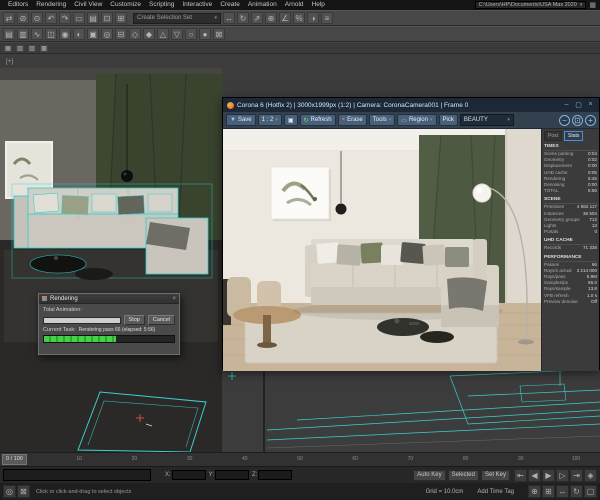 The height and width of the screenshot is (500, 600). What do you see at coordinates (317, 120) in the screenshot?
I see `vfb-refresh-button: ↻ Refresh` at bounding box center [317, 120].